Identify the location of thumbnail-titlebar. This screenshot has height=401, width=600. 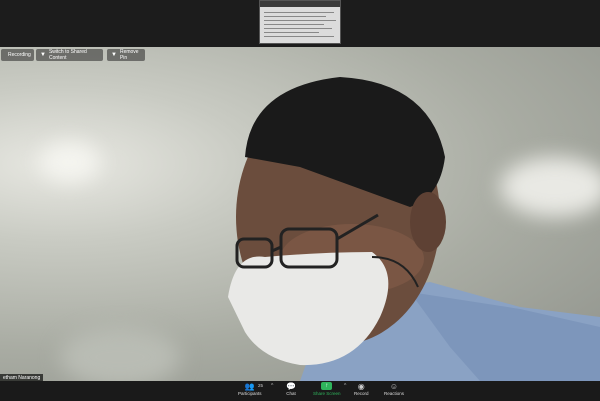
(300, 4).